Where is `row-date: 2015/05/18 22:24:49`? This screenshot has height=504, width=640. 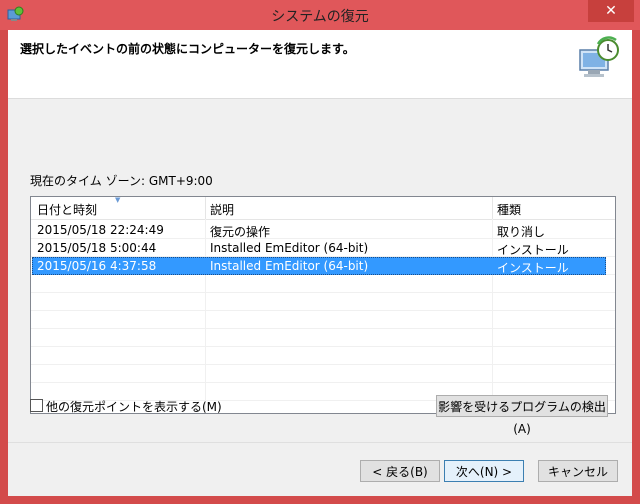
row-date: 2015/05/18 22:24:49 is located at coordinates (100, 230).